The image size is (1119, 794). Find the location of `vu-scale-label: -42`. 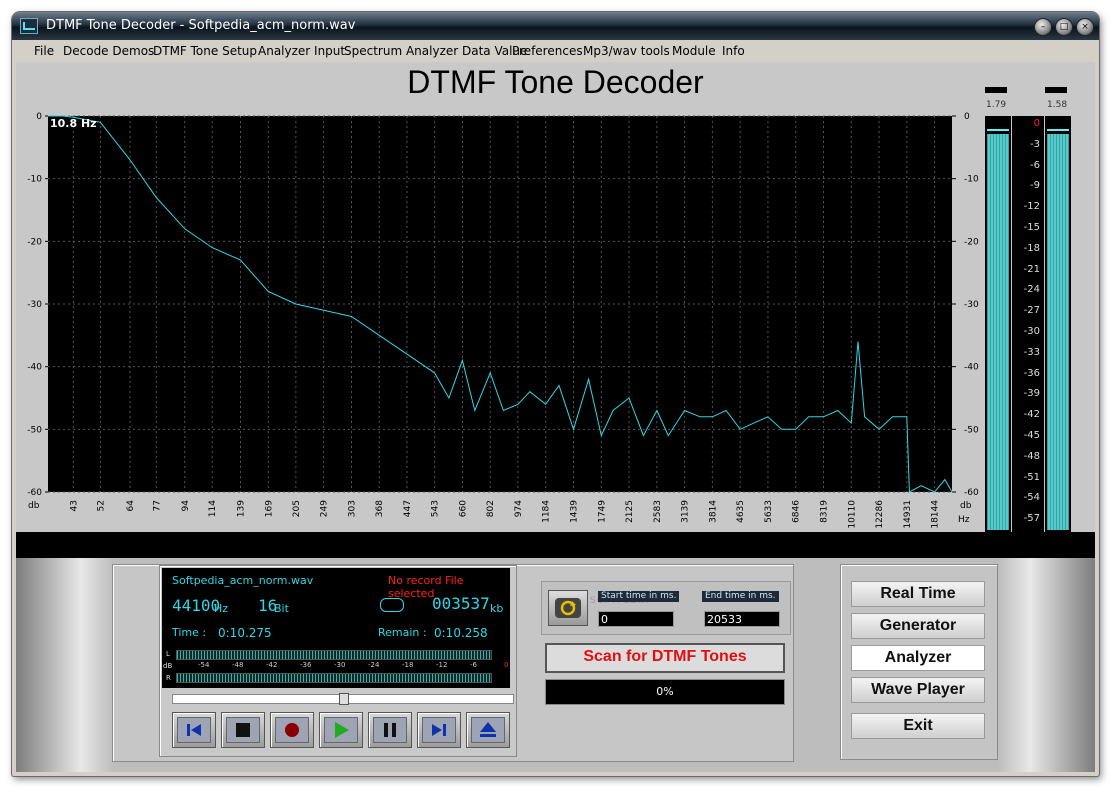

vu-scale-label: -42 is located at coordinates (1031, 415).